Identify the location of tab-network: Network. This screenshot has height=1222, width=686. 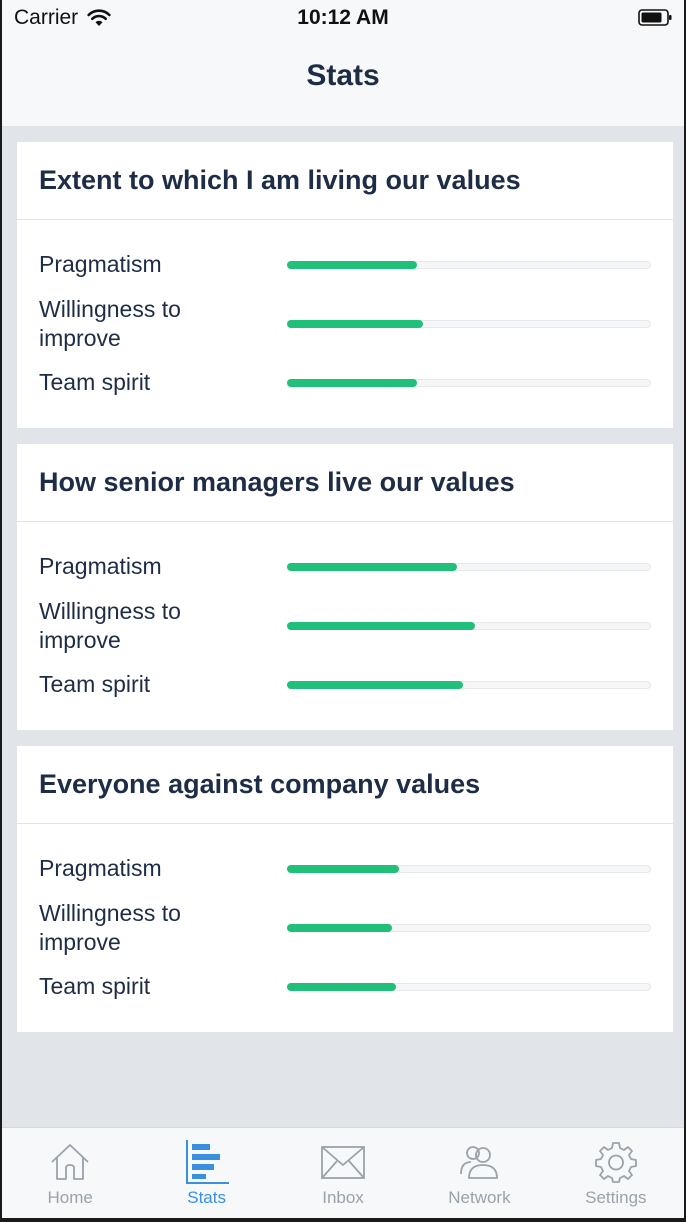
(479, 1173).